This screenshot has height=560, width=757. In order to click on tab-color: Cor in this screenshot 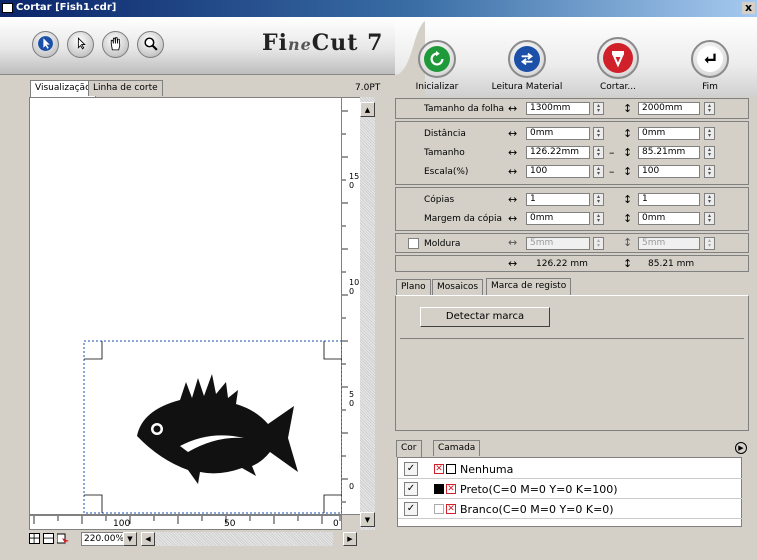, I will do `click(409, 448)`.